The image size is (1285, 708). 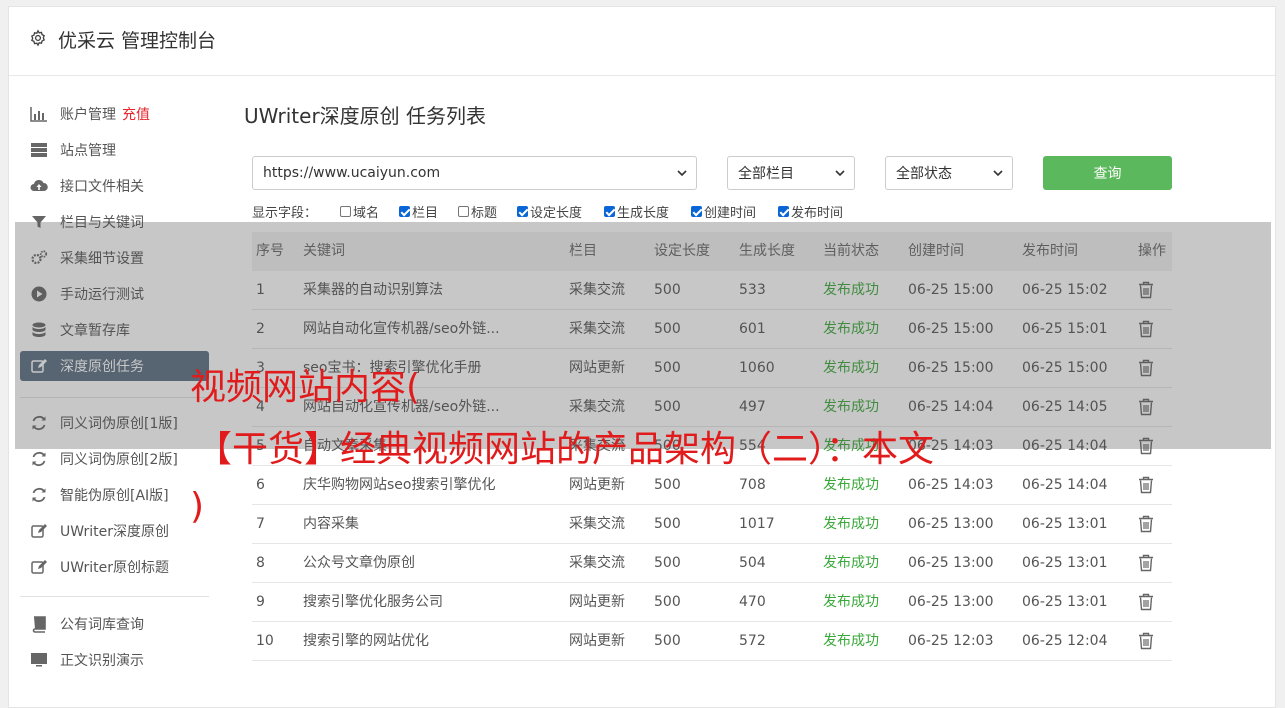 I want to click on bar-chart-icon, so click(x=38, y=114).